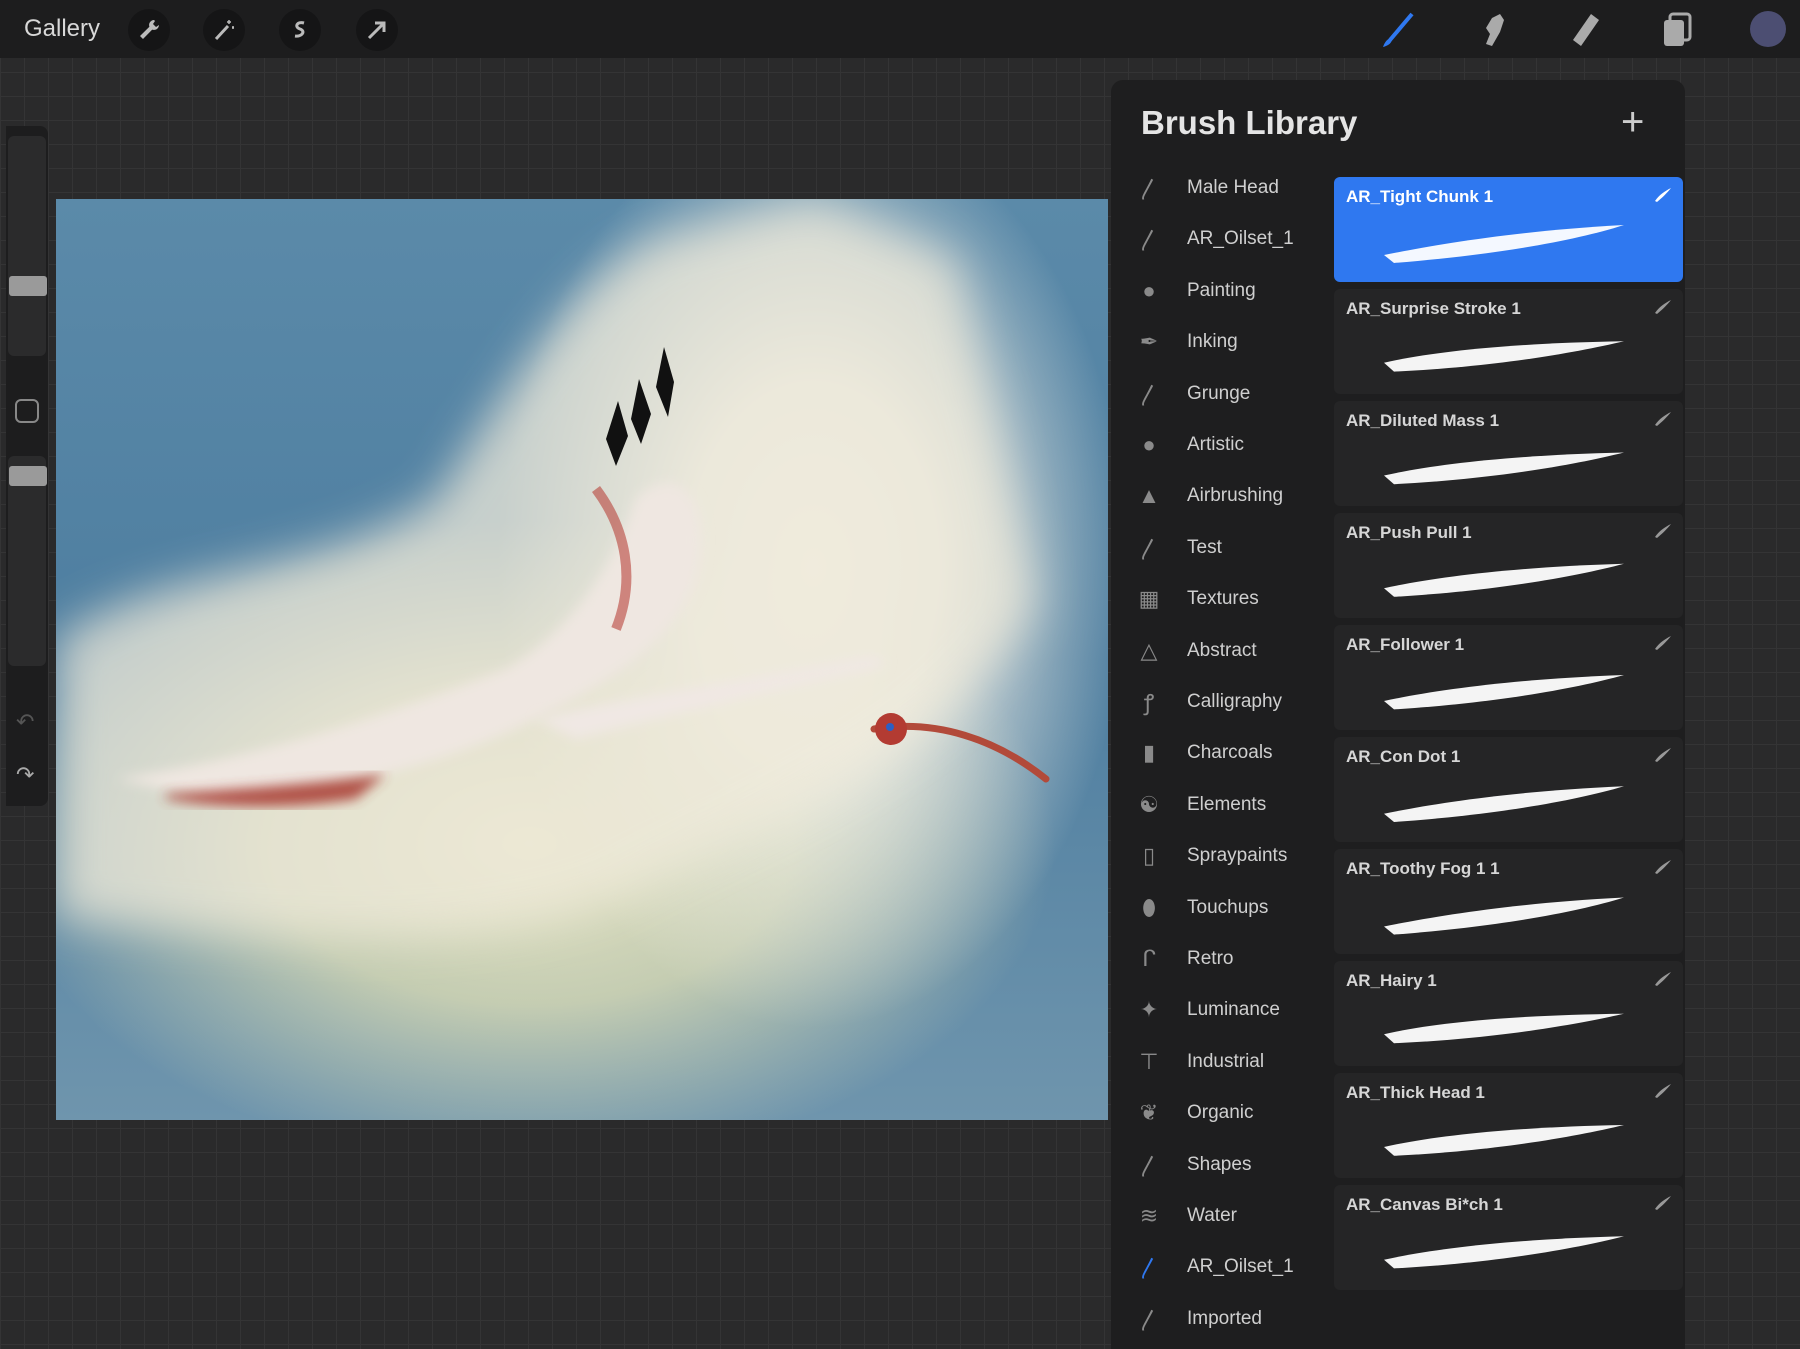  What do you see at coordinates (1234, 291) in the screenshot?
I see `brush-set-painting: ● Painting` at bounding box center [1234, 291].